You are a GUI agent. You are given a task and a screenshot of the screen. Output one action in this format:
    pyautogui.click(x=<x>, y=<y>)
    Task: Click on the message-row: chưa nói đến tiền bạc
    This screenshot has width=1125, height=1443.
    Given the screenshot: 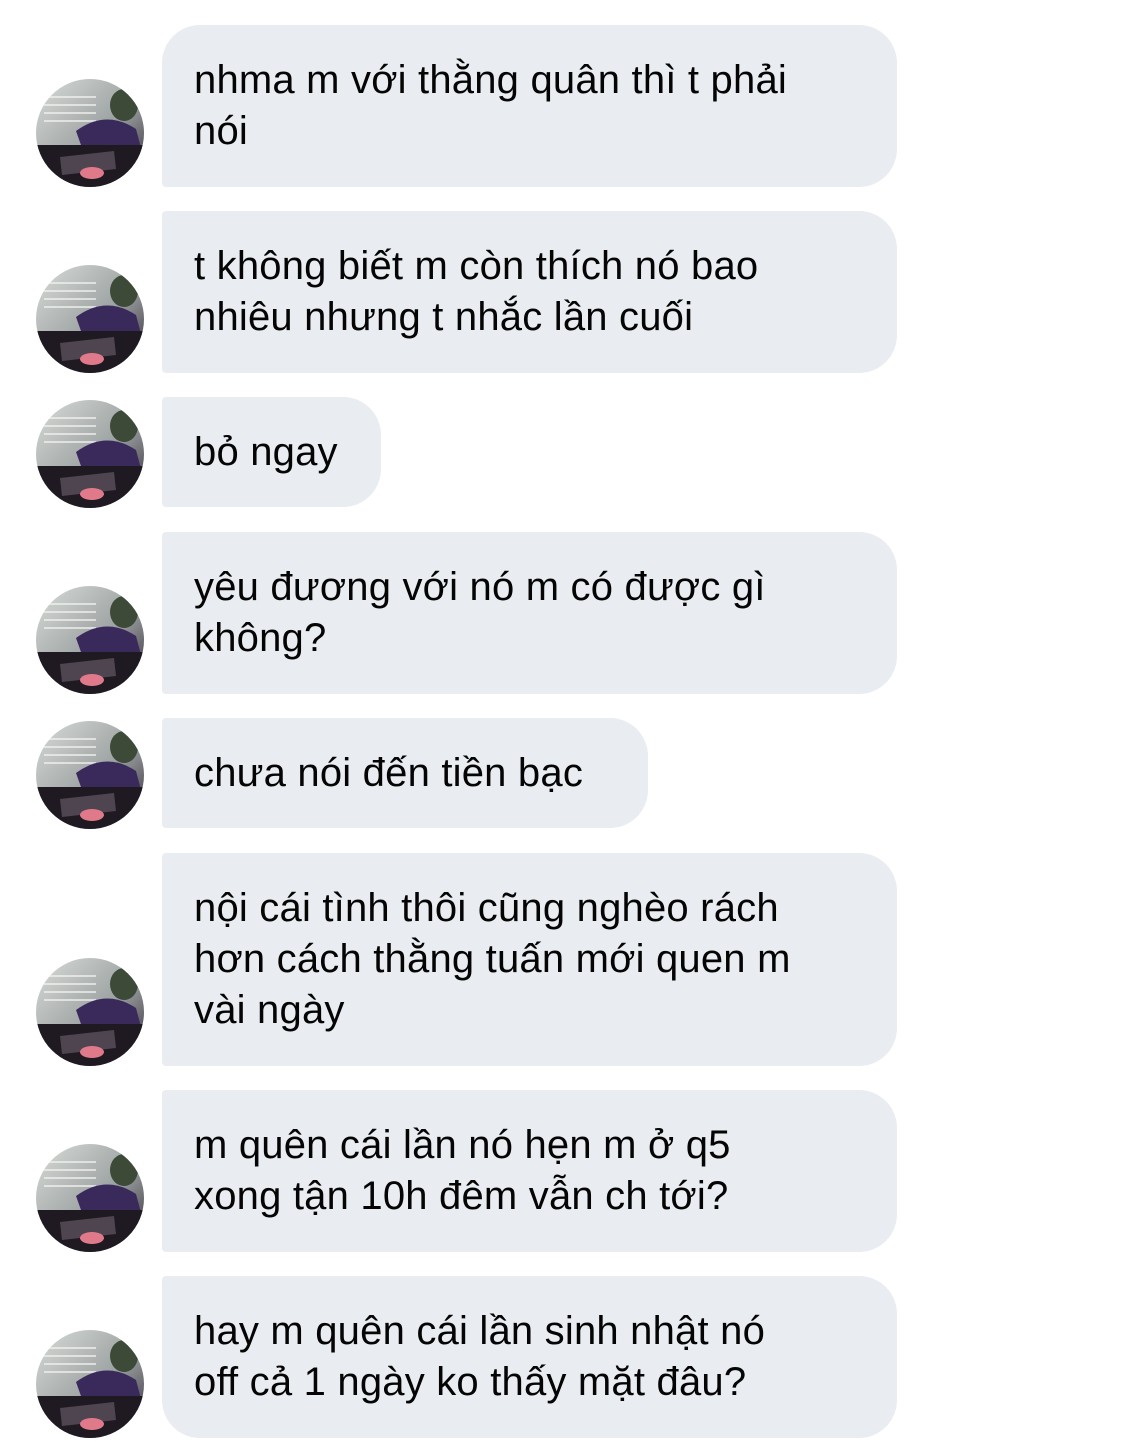 What is the action you would take?
    pyautogui.click(x=562, y=773)
    